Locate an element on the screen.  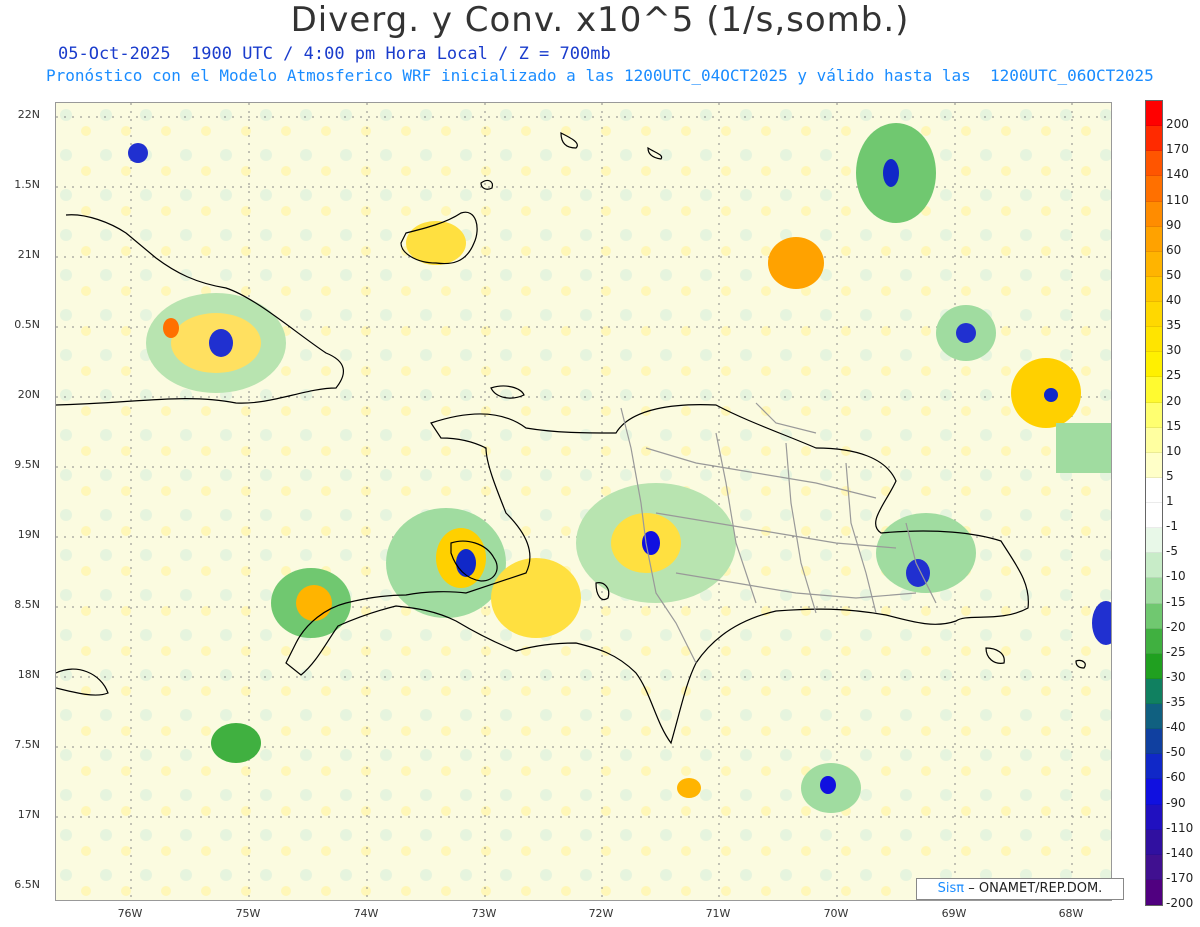
lon-tick-69w: 69W is located at coordinates (954, 913).